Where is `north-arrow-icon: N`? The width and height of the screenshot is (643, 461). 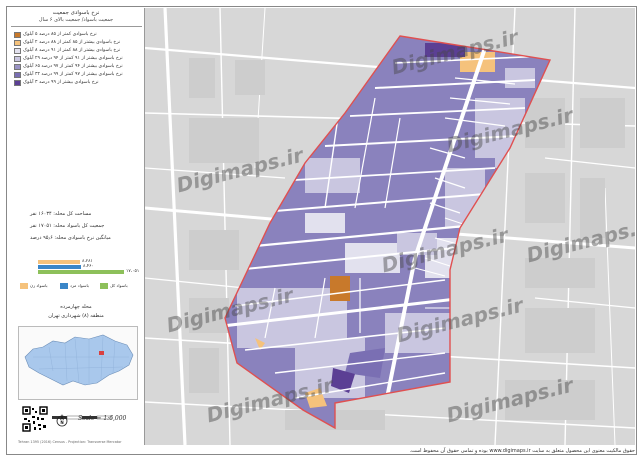
north-arrow-icon: N is located at coordinates (62, 419).